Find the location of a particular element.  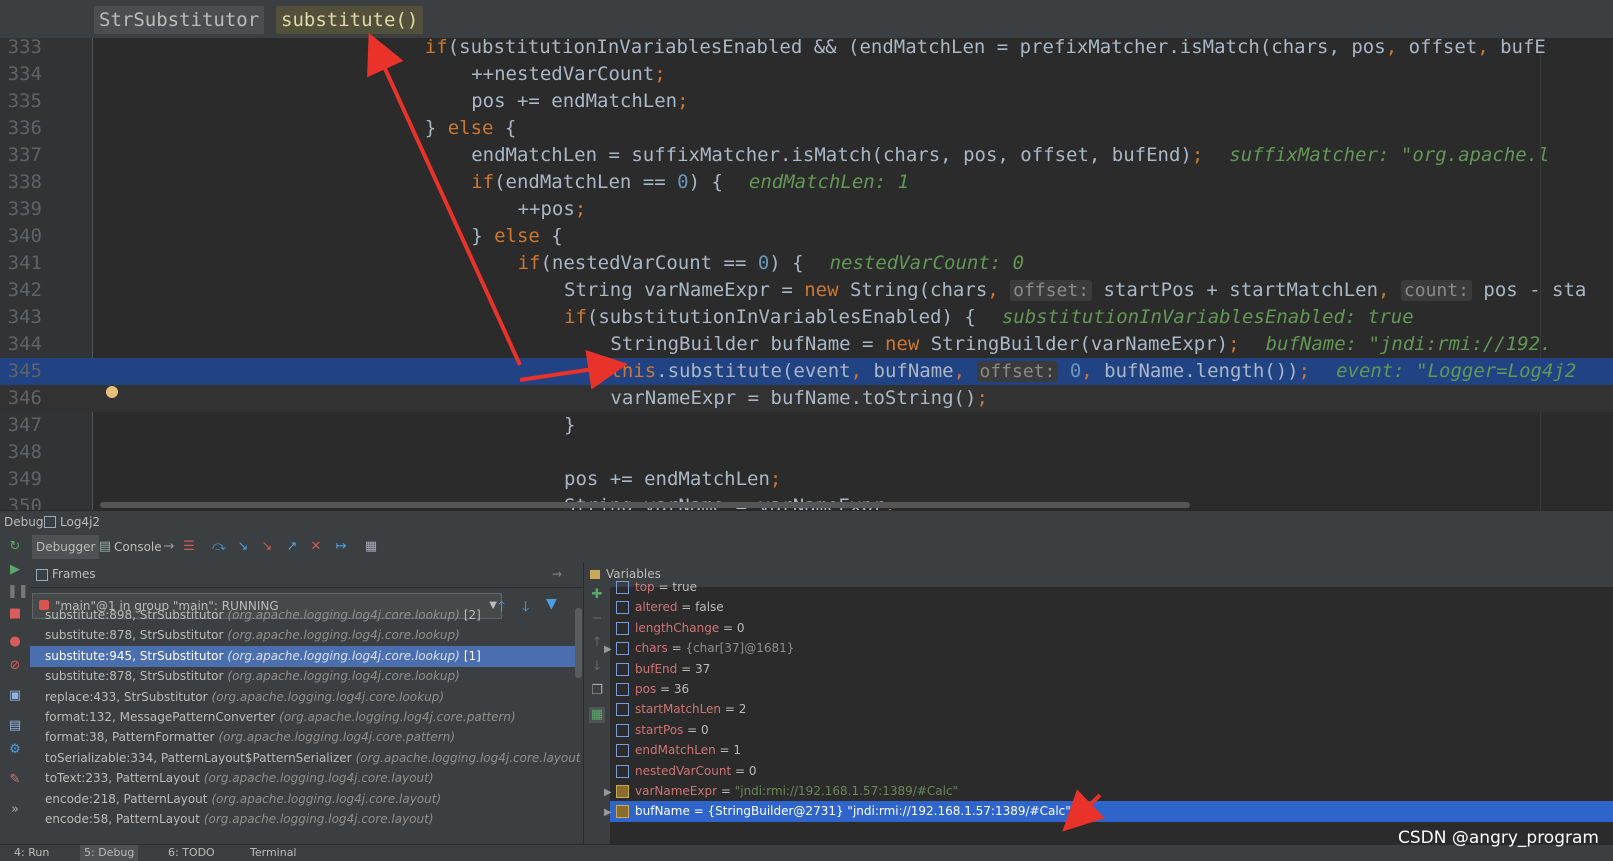

terminal-tool-button: Terminal is located at coordinates (273, 853).